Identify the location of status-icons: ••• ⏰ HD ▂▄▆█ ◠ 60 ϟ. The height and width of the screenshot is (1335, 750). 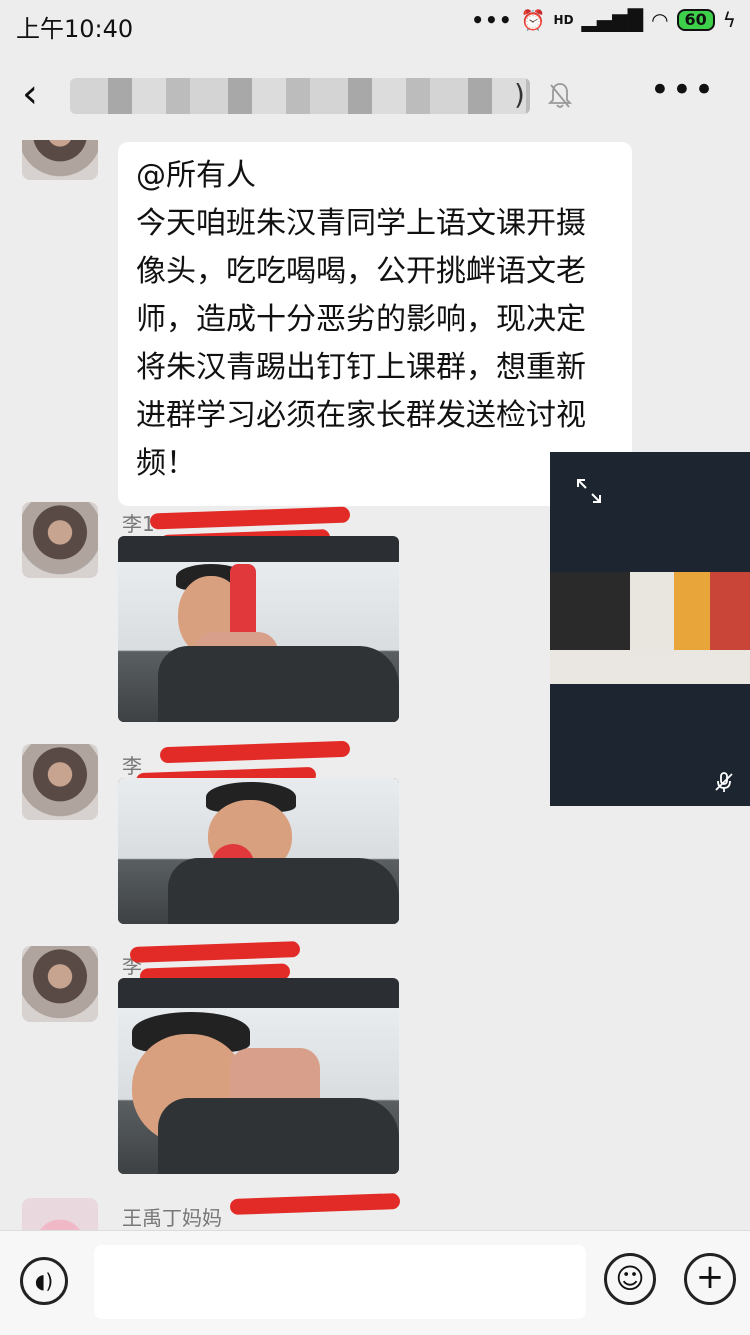
(603, 20).